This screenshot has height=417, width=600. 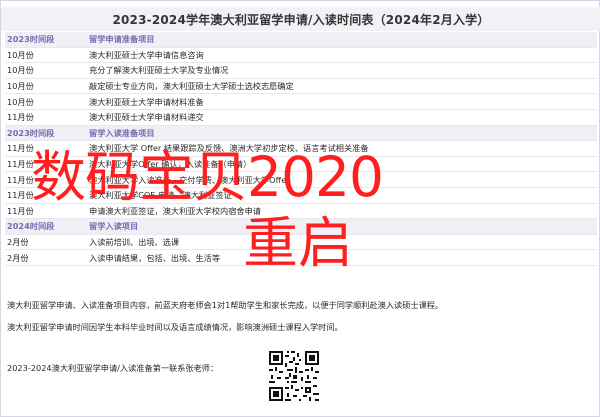 I want to click on row-desc: 澳大利亚硕士大学申请材料递交, so click(x=146, y=117).